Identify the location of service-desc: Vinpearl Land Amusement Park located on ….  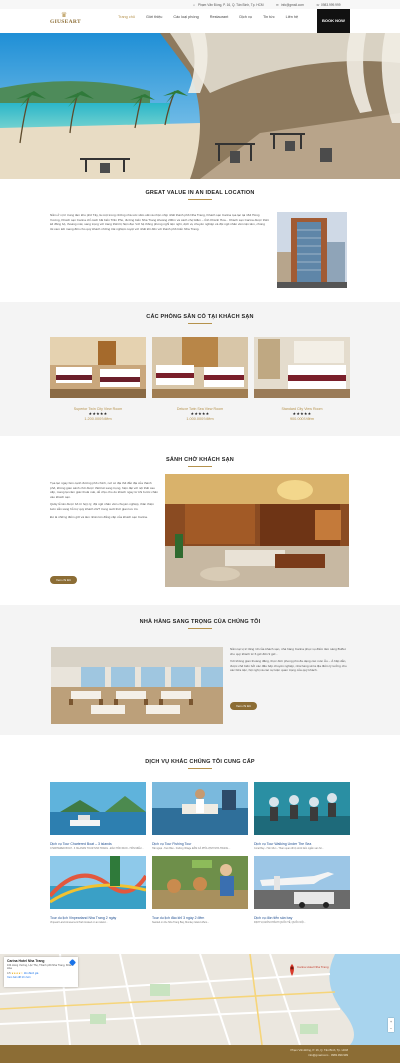
(79, 923).